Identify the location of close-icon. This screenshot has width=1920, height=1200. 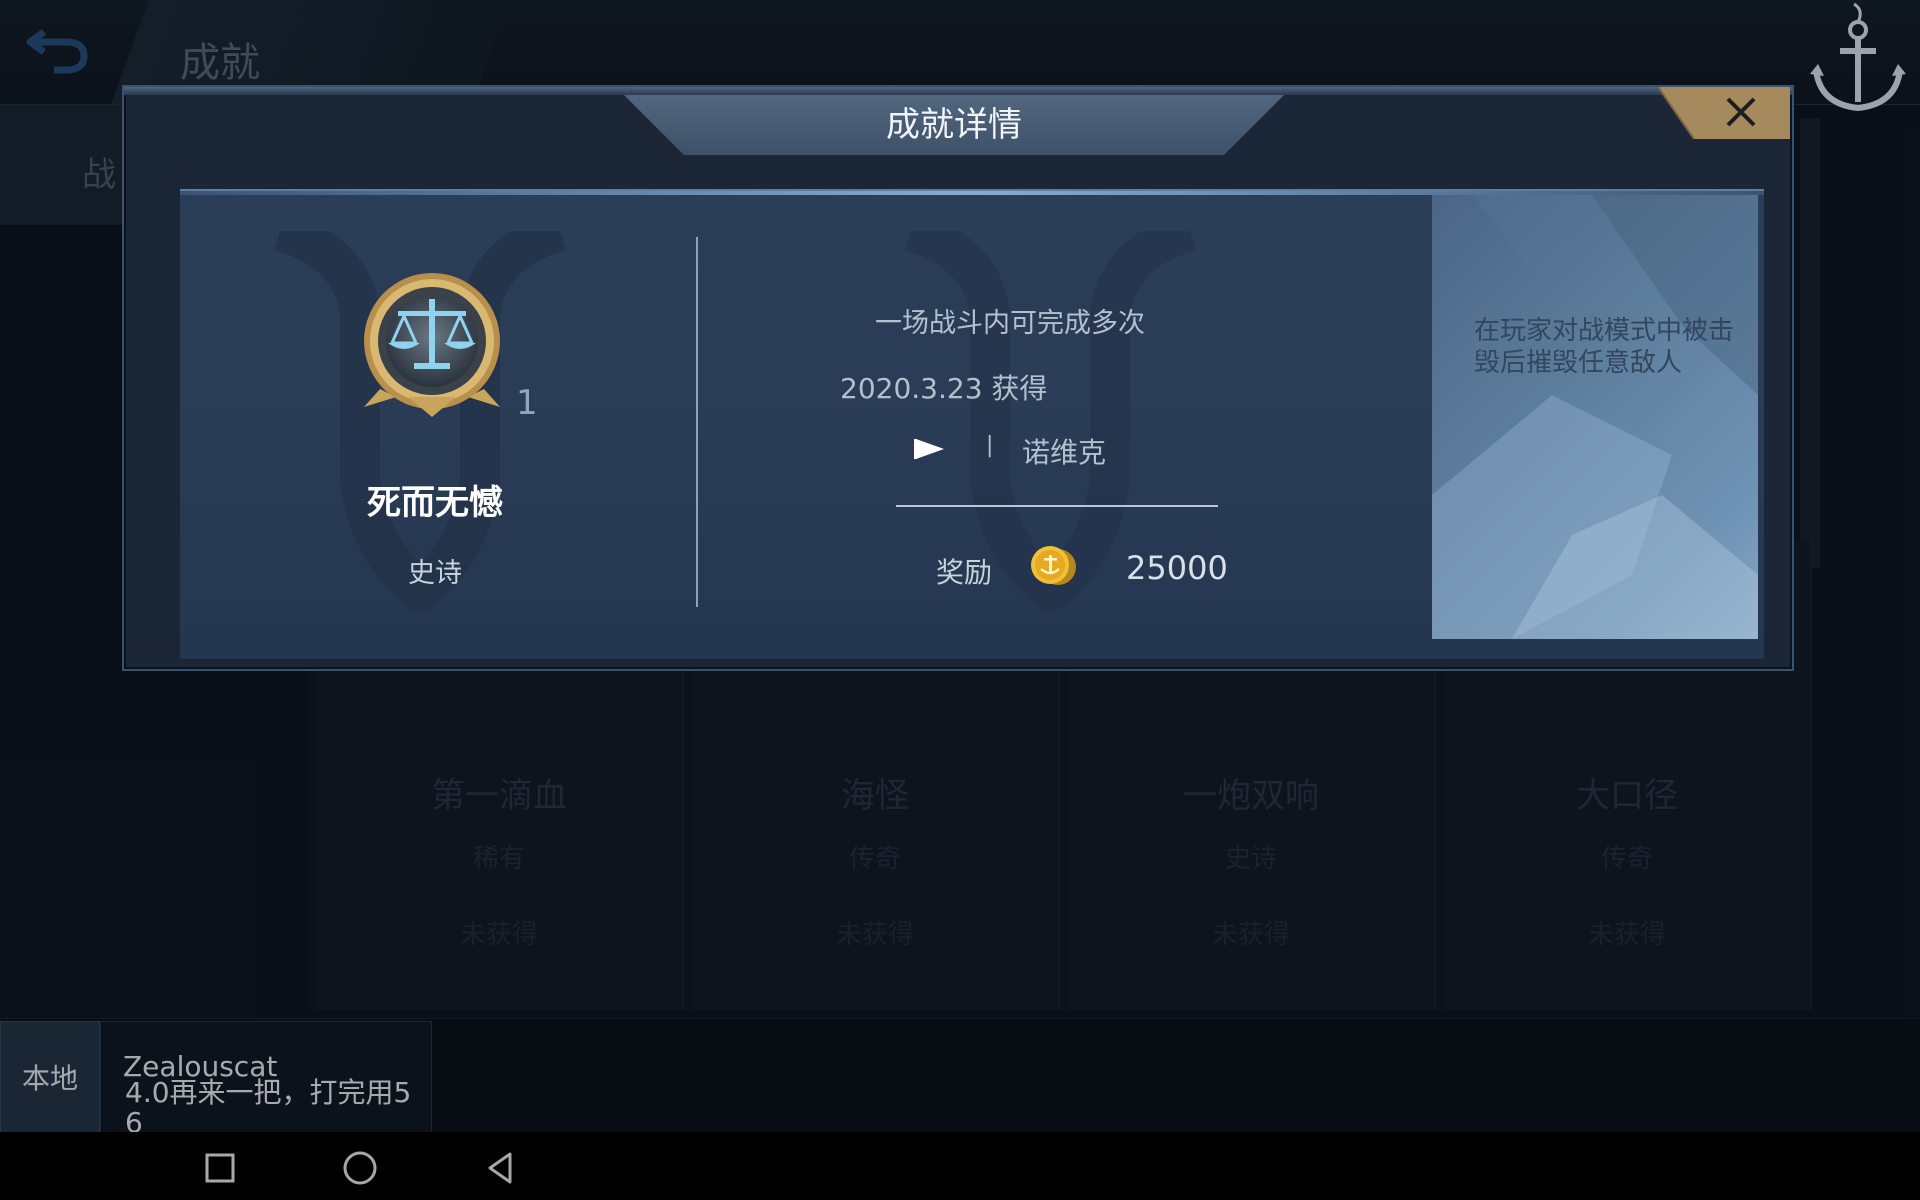
(1724, 113).